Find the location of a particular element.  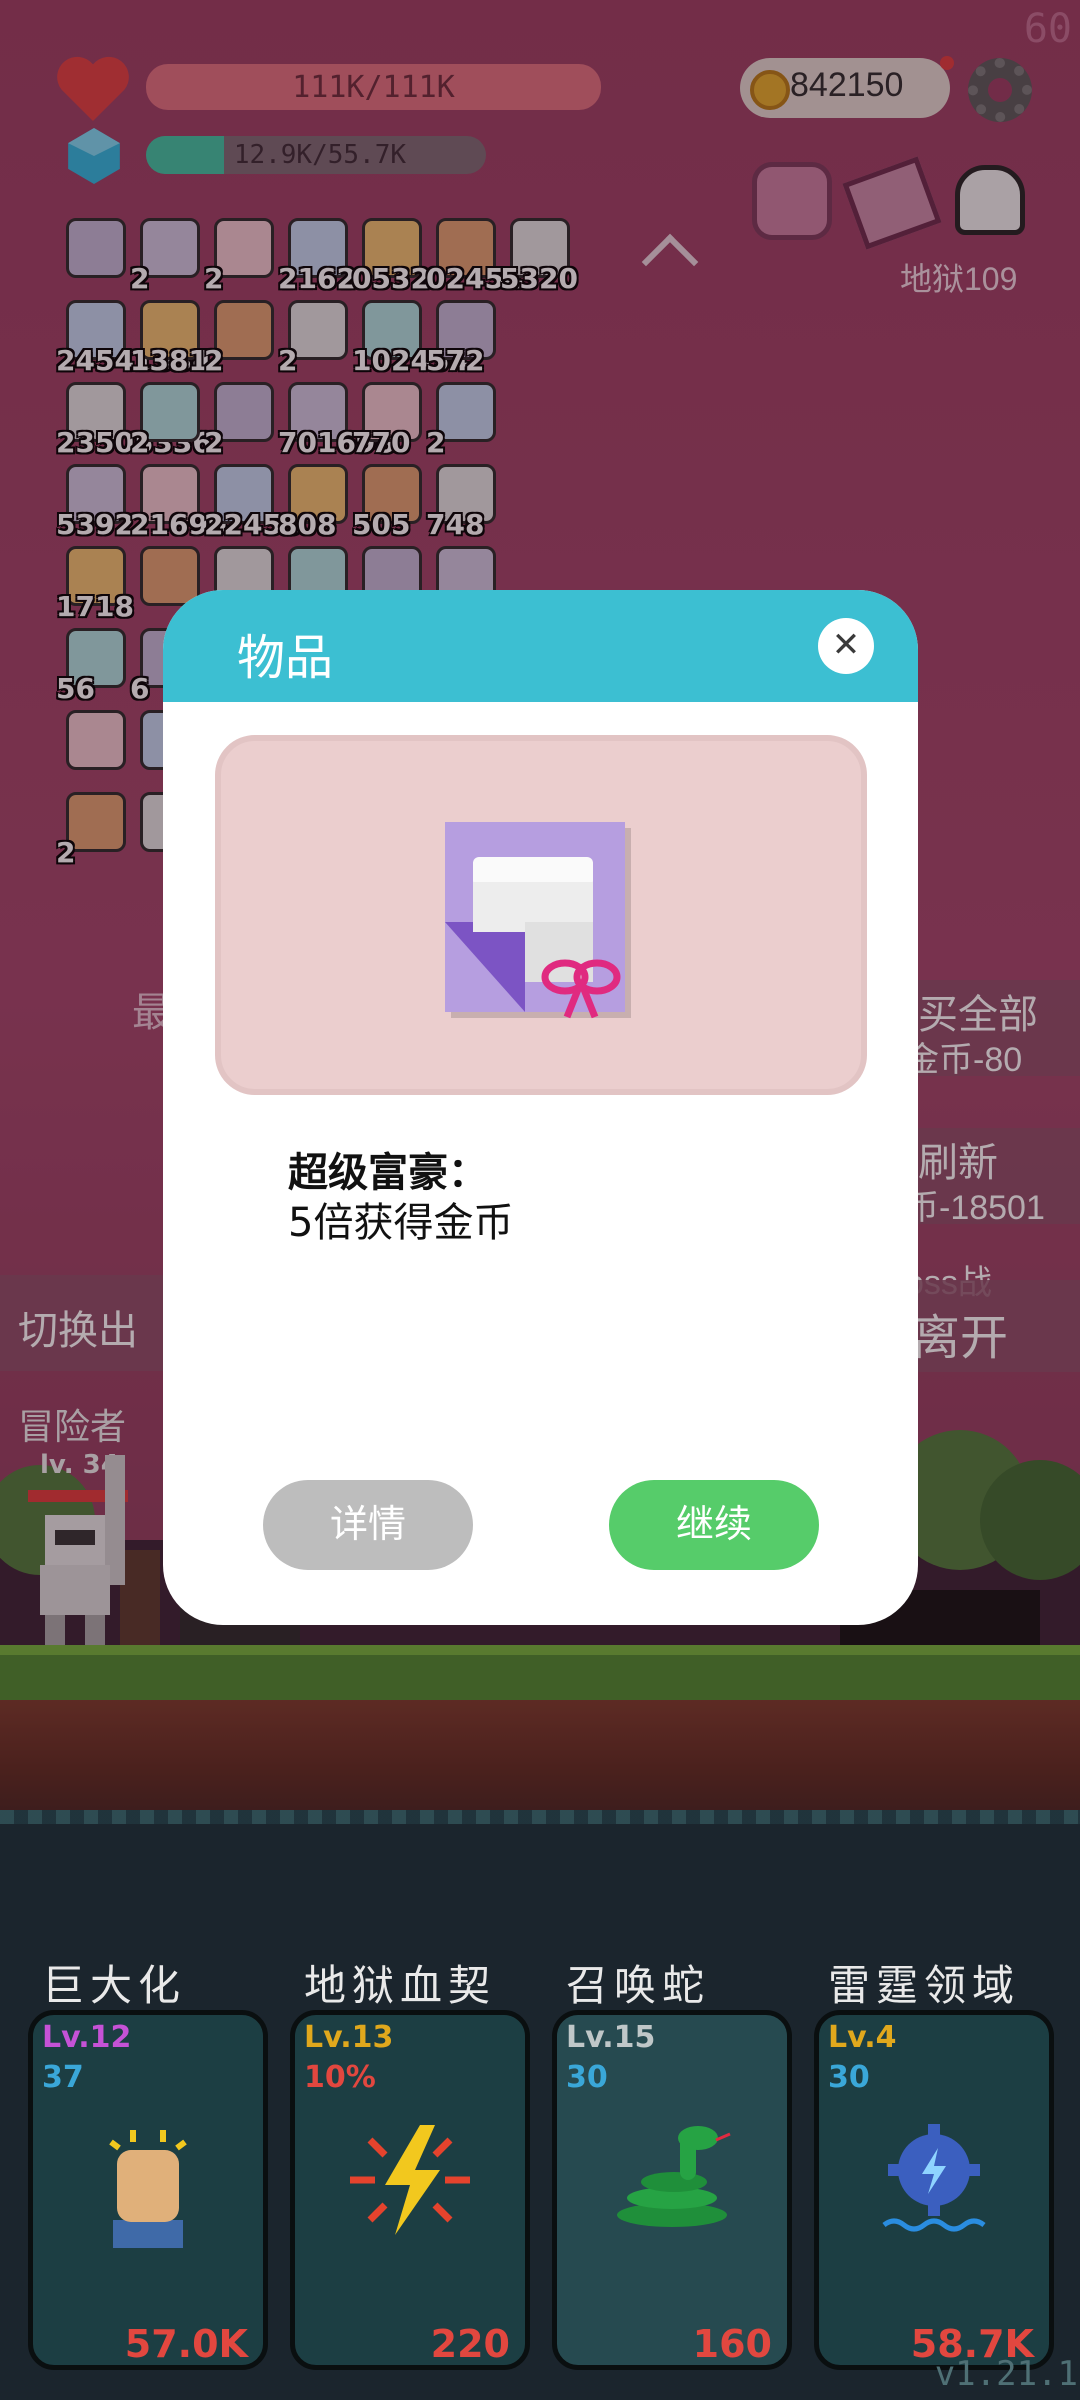

skill-cost: 160 is located at coordinates (732, 2344).